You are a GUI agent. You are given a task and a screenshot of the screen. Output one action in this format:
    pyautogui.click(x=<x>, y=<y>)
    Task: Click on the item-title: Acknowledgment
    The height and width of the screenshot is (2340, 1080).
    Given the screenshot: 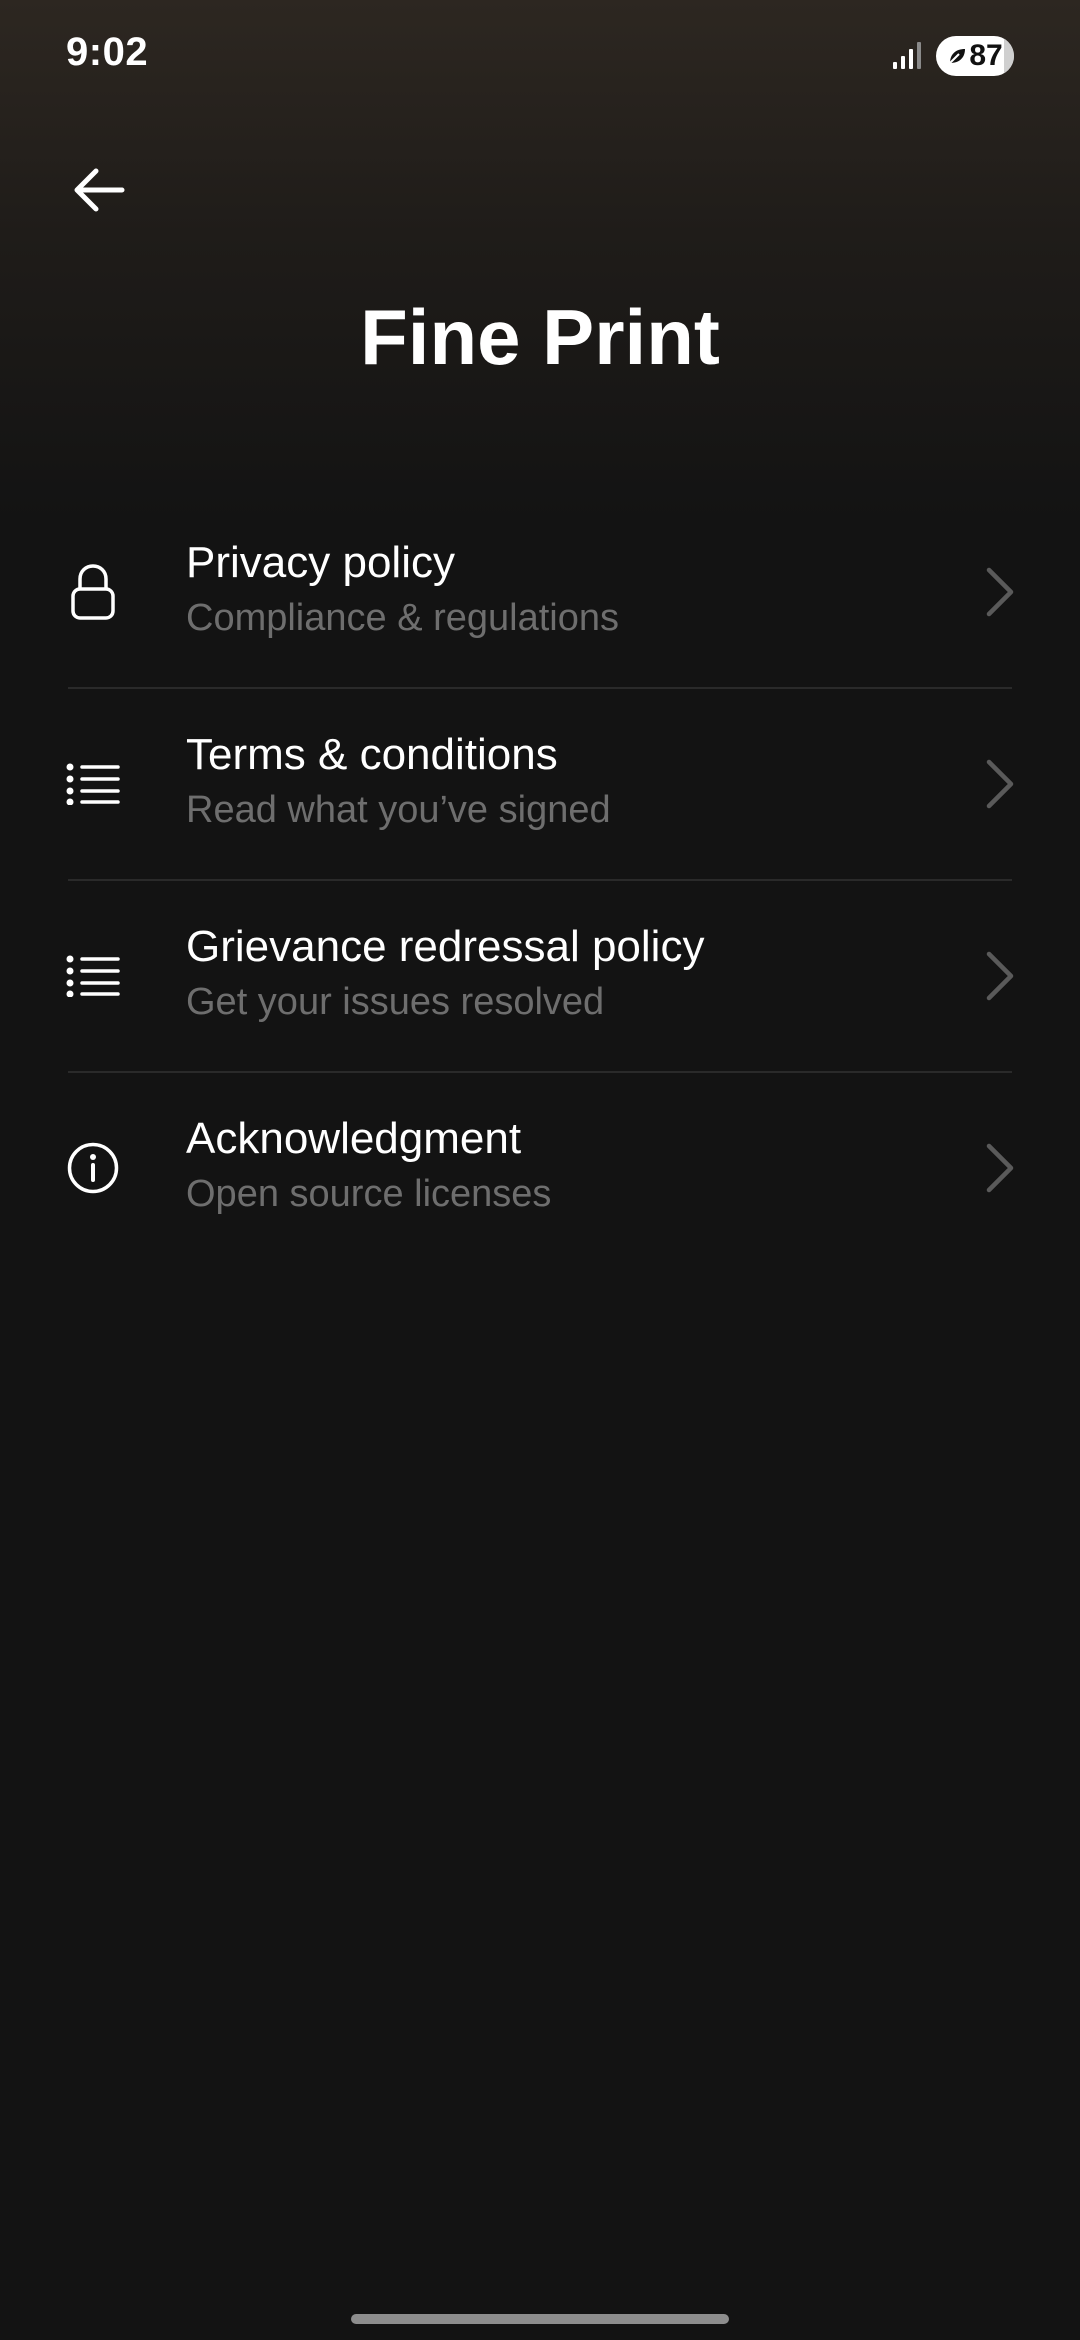 What is the action you would take?
    pyautogui.click(x=354, y=1138)
    